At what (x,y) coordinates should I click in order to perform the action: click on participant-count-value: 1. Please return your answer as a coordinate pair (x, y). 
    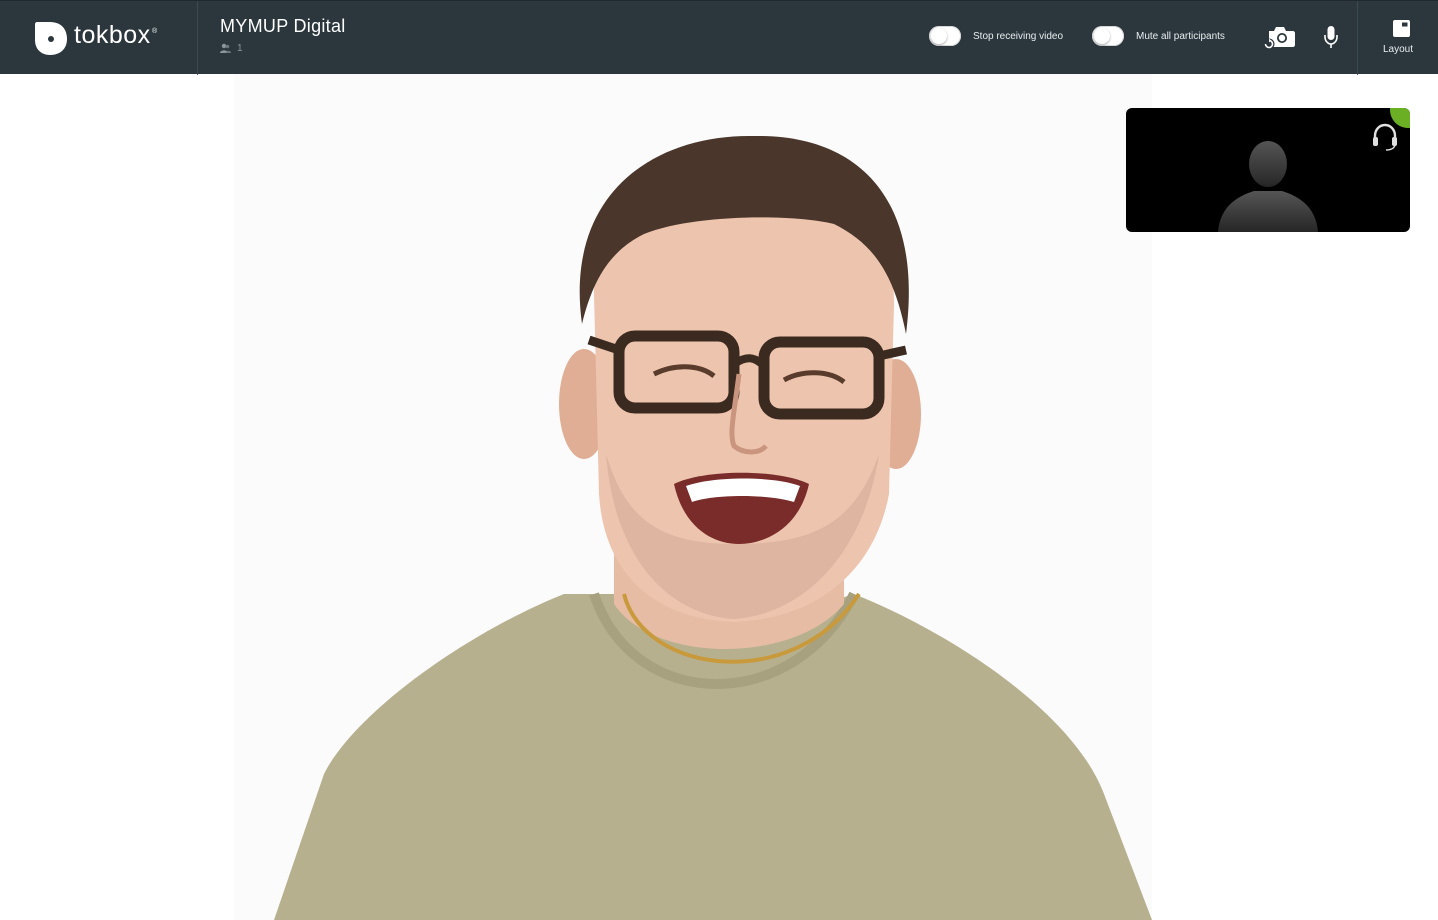
    Looking at the image, I should click on (240, 48).